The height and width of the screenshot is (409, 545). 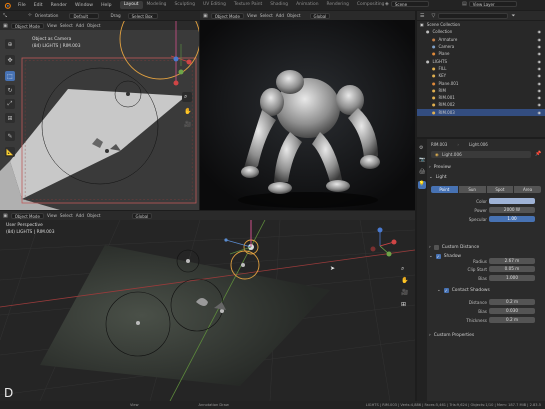 What do you see at coordinates (527, 189) in the screenshot?
I see `light-type-area: Area` at bounding box center [527, 189].